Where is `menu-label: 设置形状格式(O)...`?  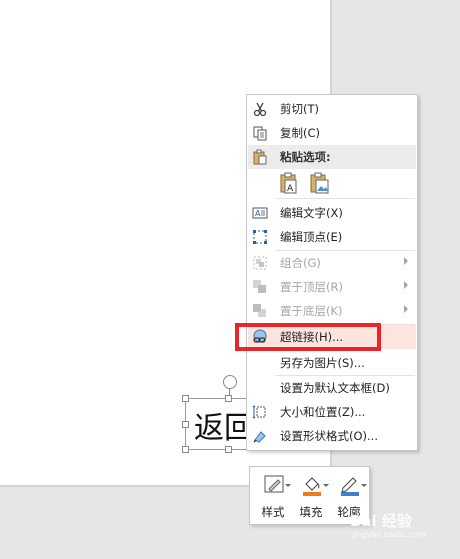
menu-label: 设置形状格式(O)... is located at coordinates (329, 436).